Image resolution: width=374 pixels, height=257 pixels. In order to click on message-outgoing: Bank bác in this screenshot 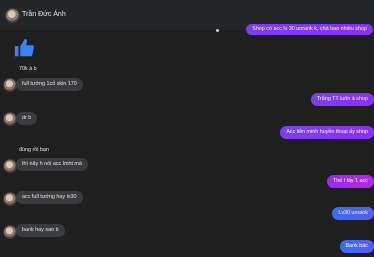, I will do `click(356, 246)`.